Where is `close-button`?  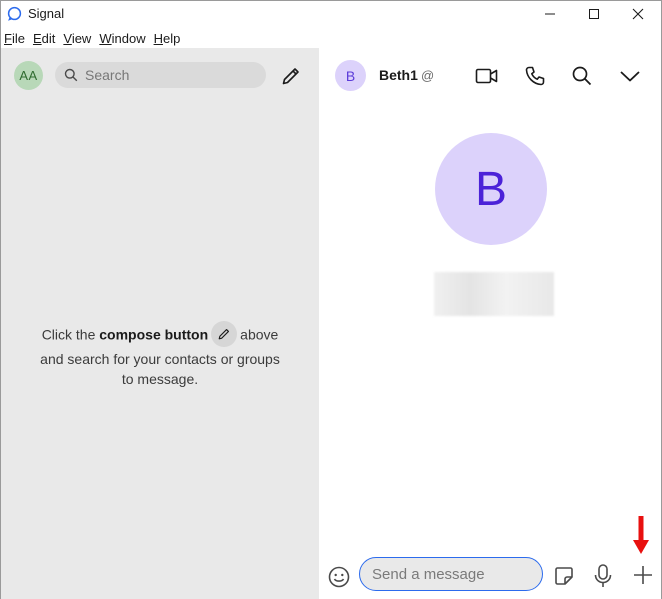
close-button is located at coordinates (638, 14).